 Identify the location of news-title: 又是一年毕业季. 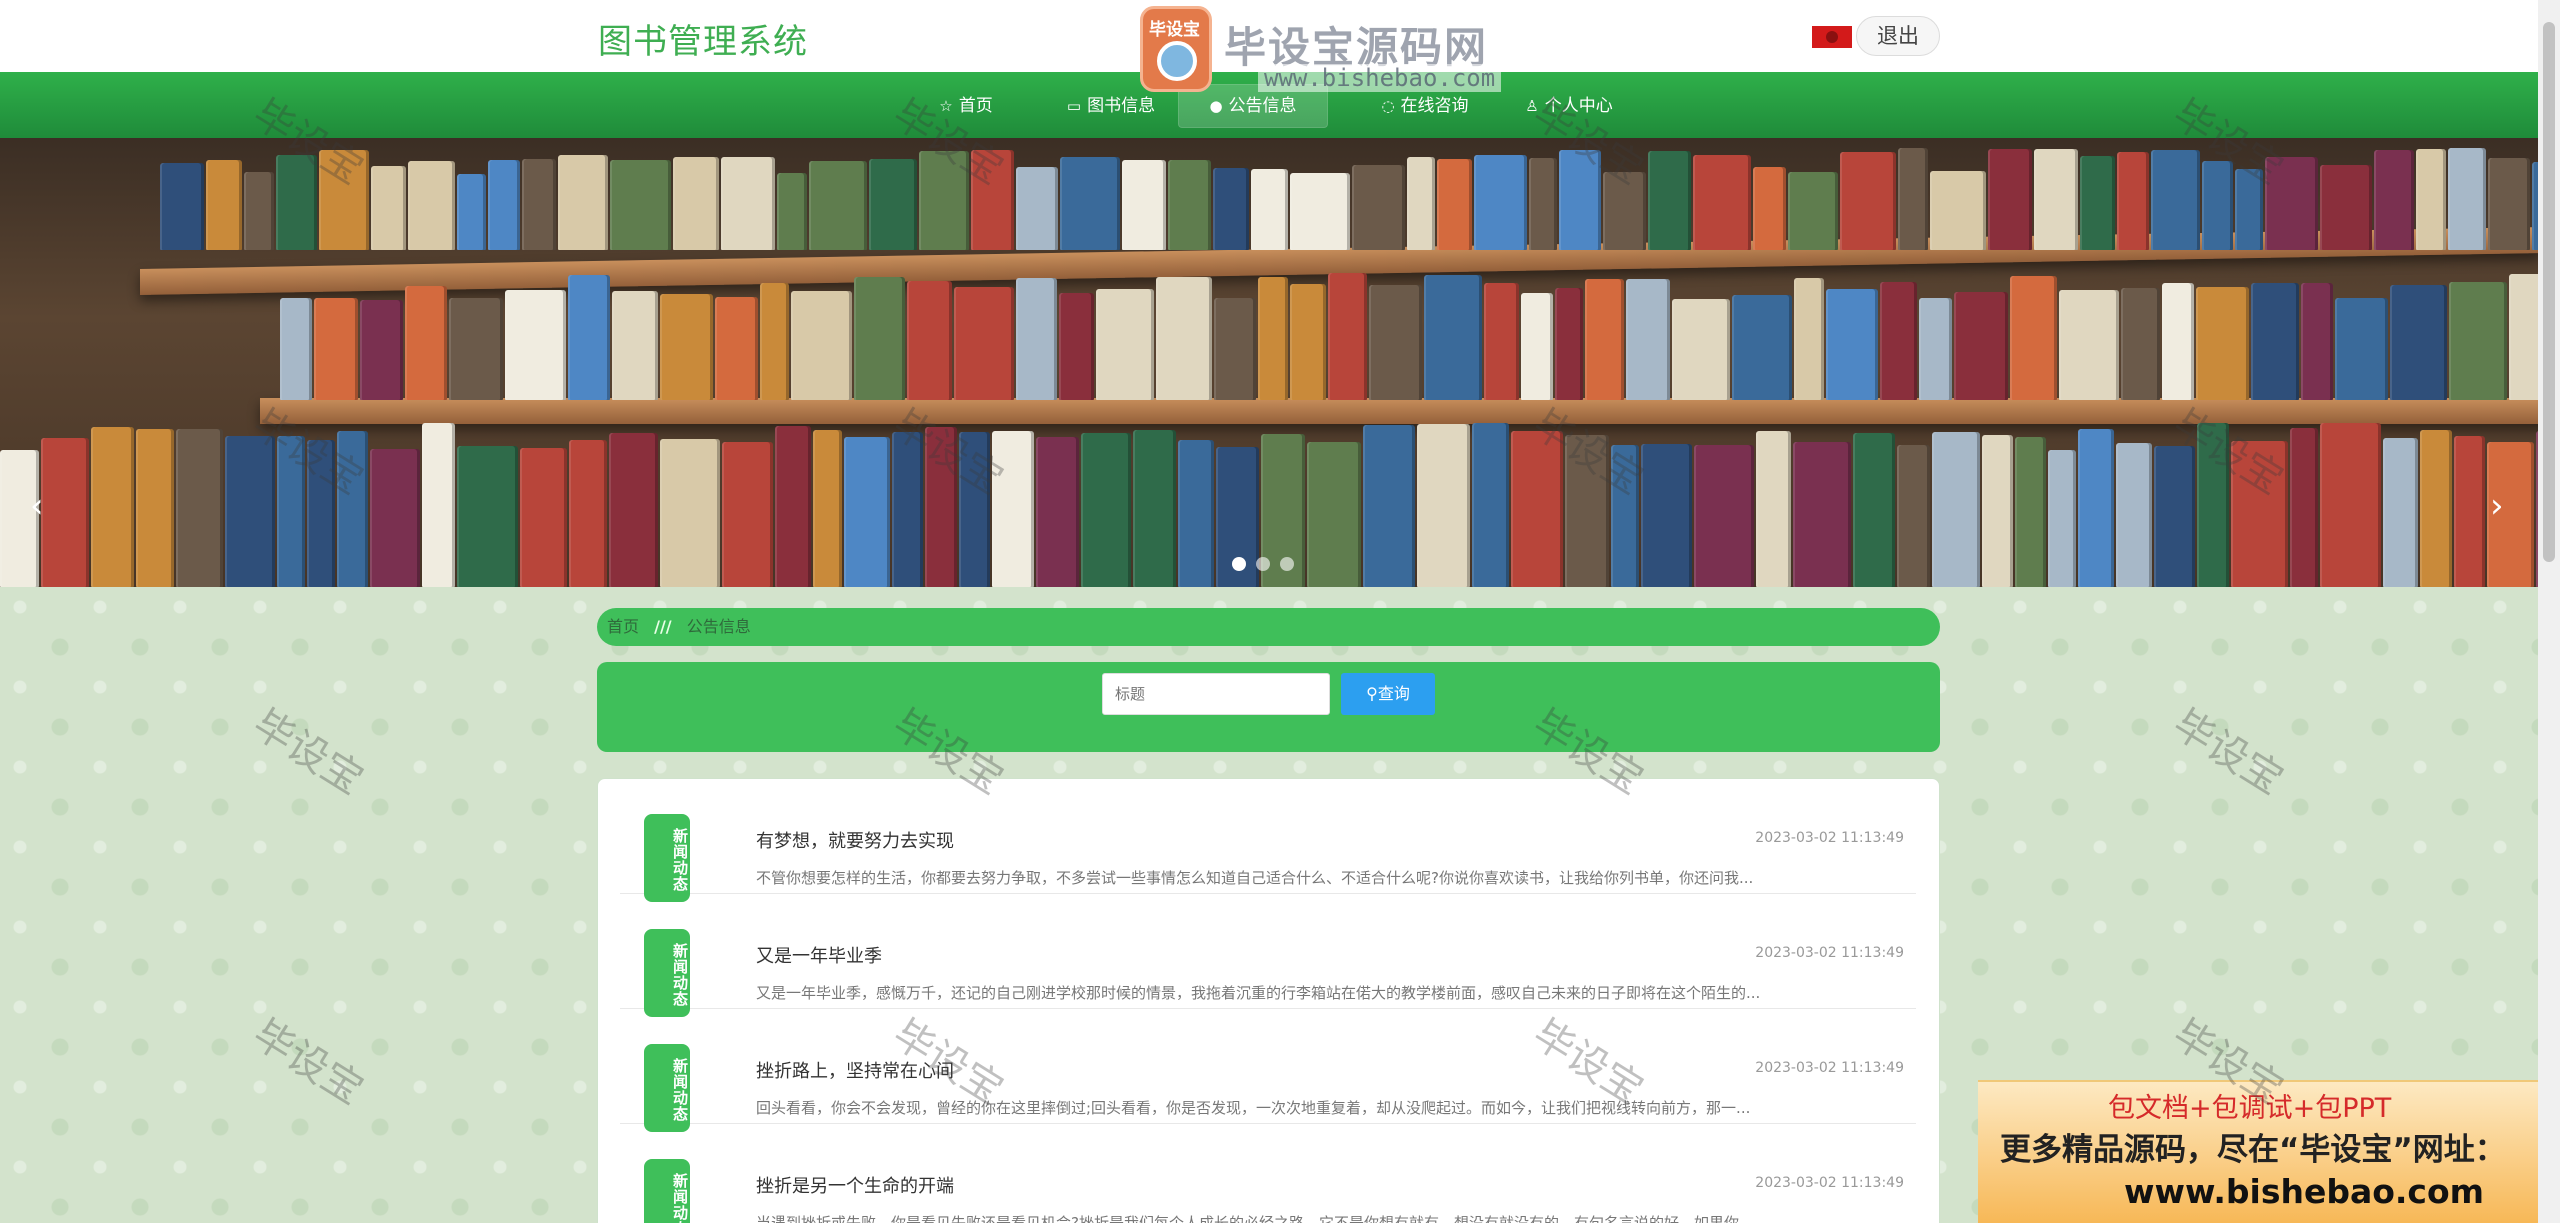
(819, 955).